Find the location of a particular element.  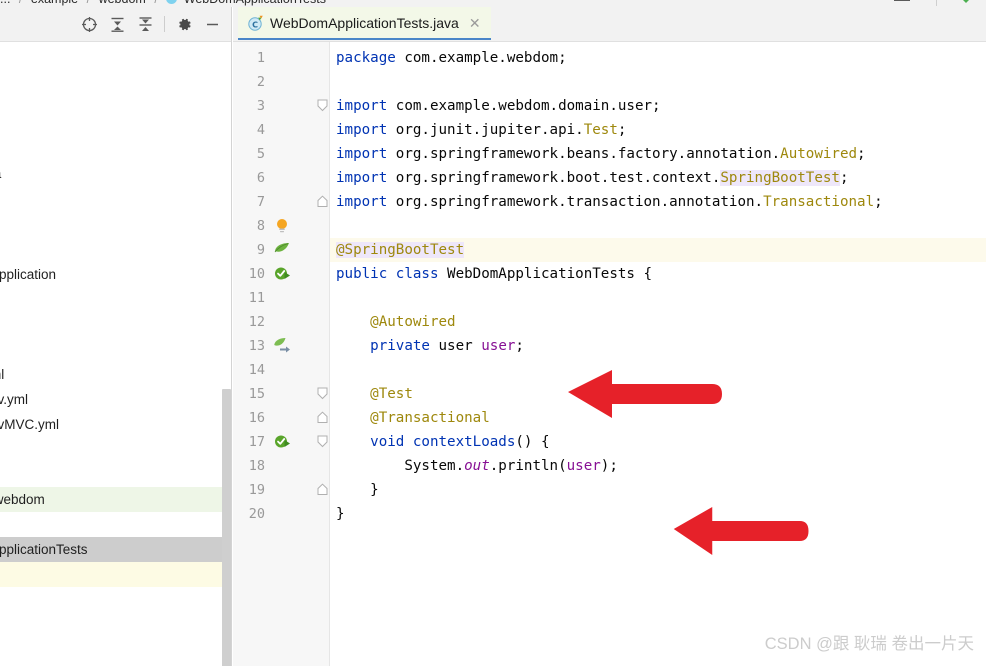

gutter-line: 5 is located at coordinates (281, 154).